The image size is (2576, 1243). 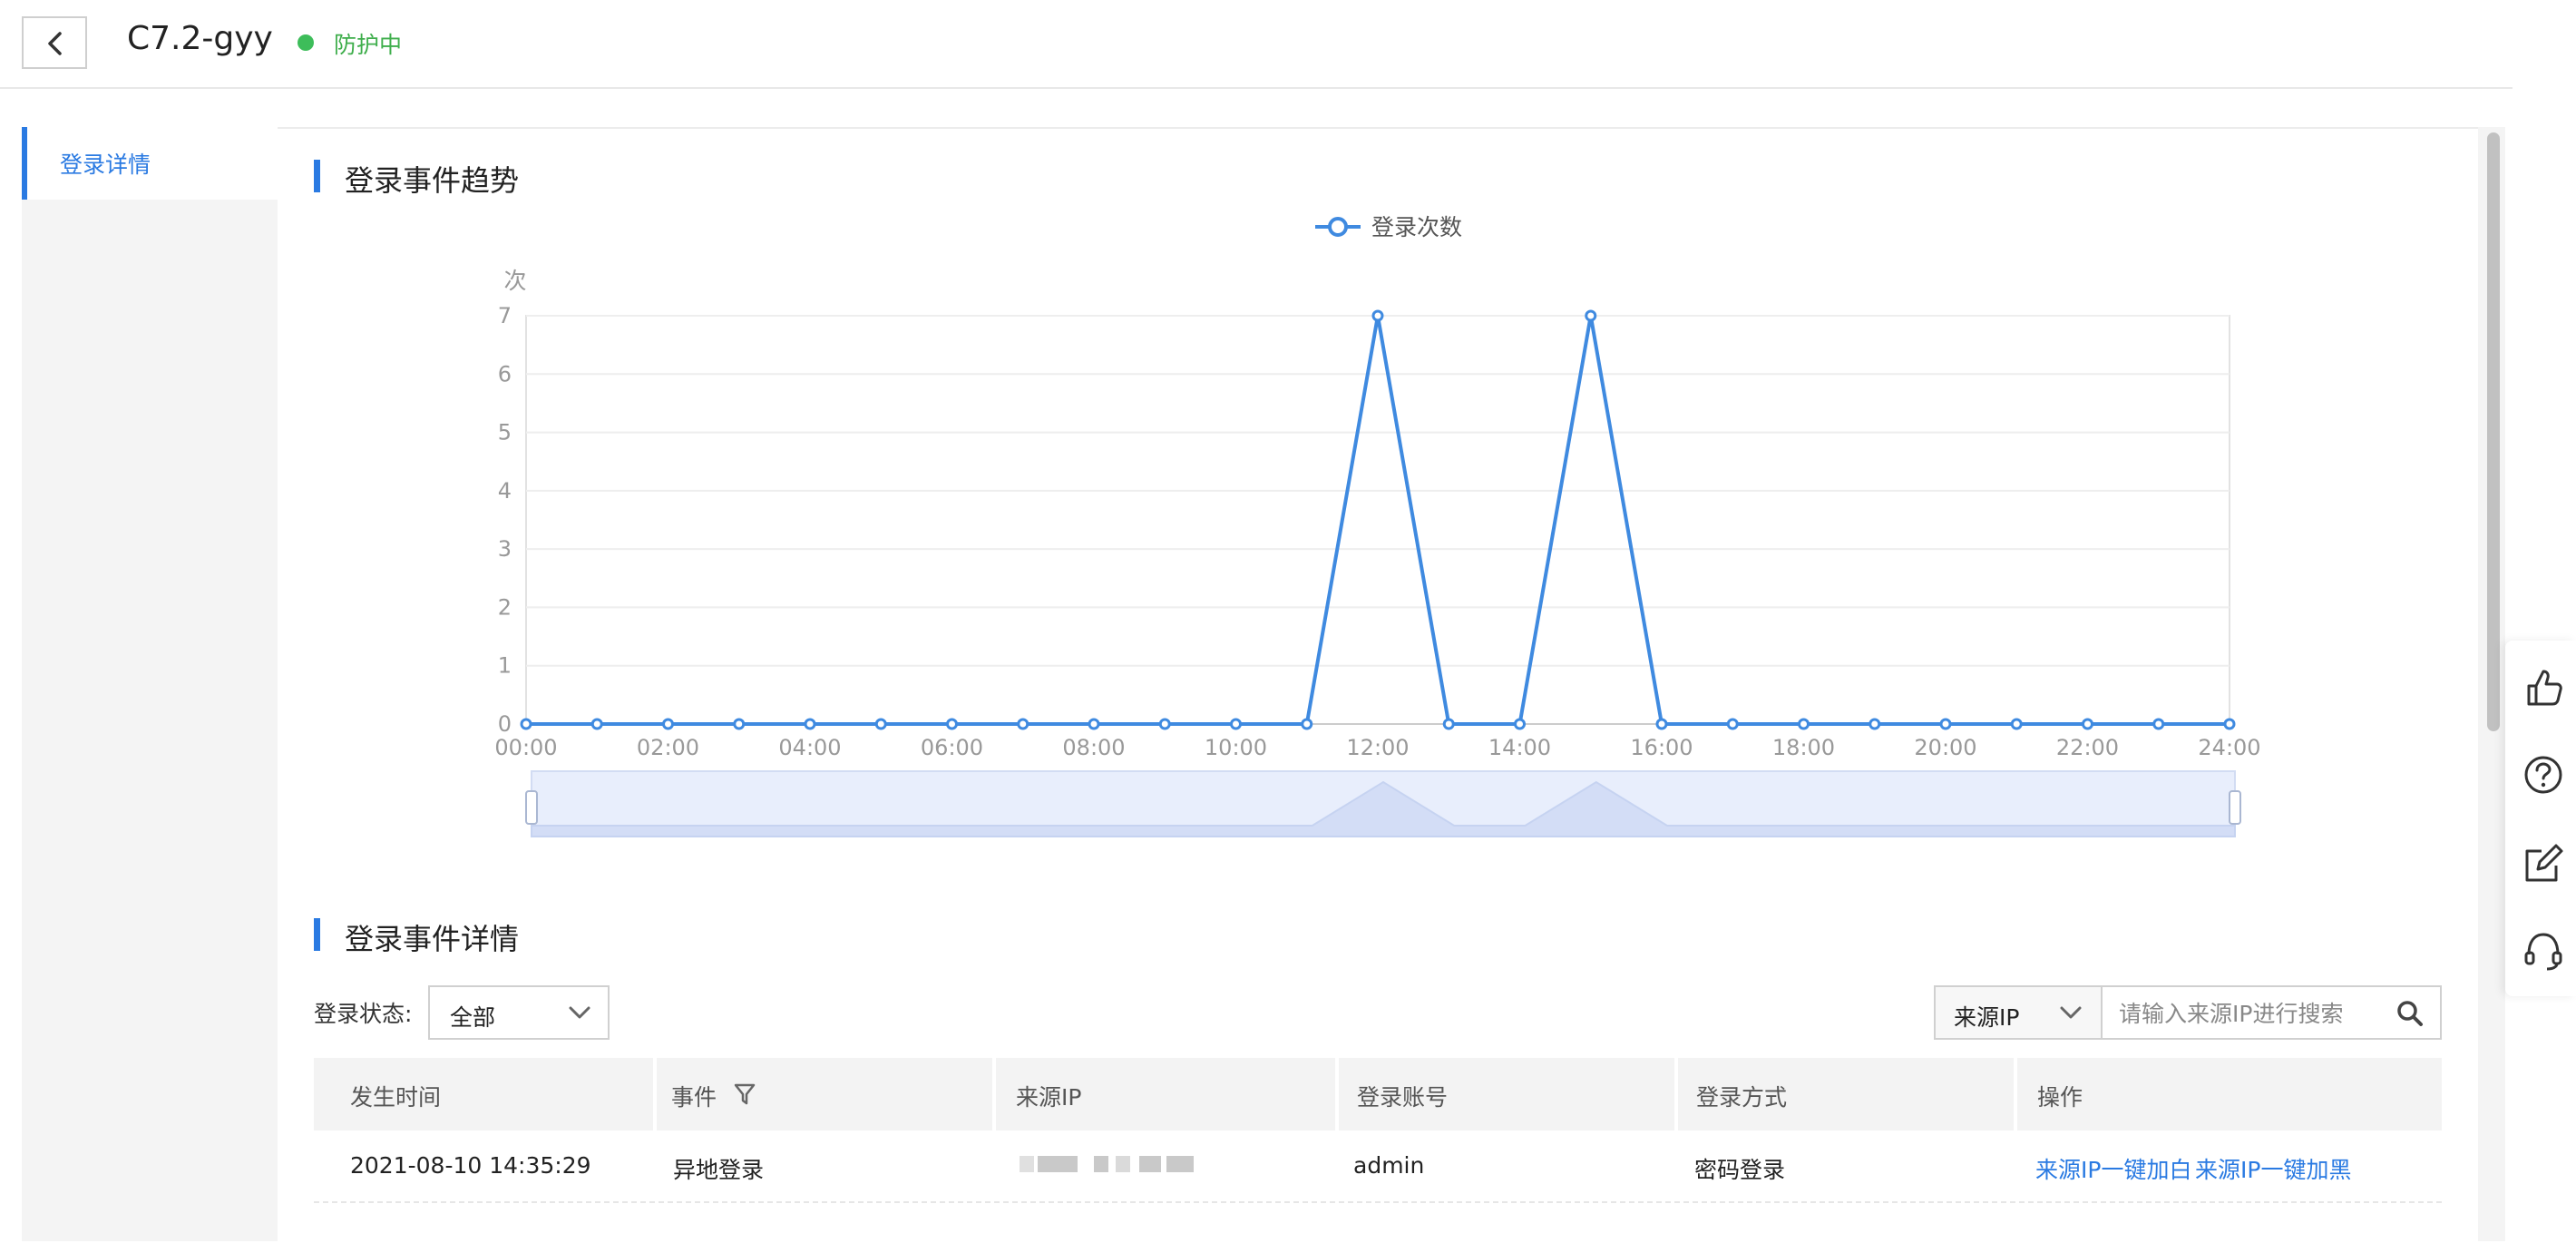 I want to click on x-tick-label: 12:00, so click(x=1377, y=747).